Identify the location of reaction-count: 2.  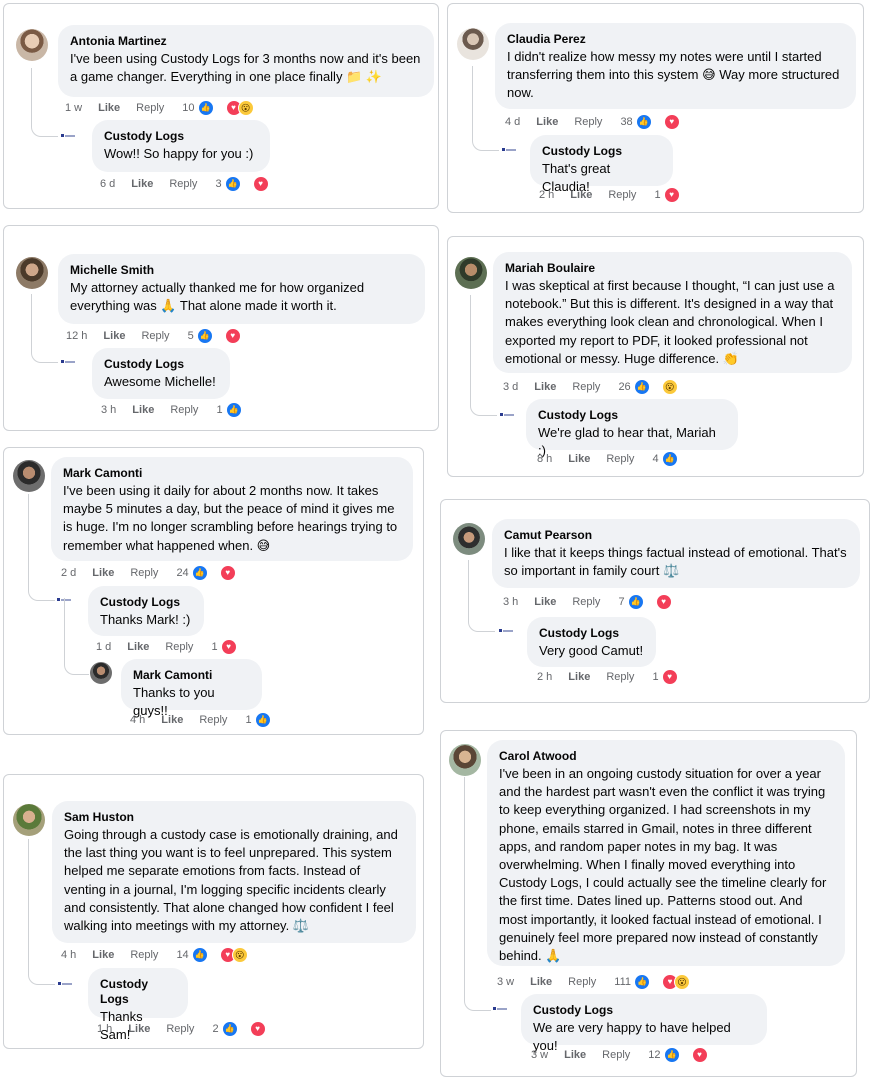
(215, 1029).